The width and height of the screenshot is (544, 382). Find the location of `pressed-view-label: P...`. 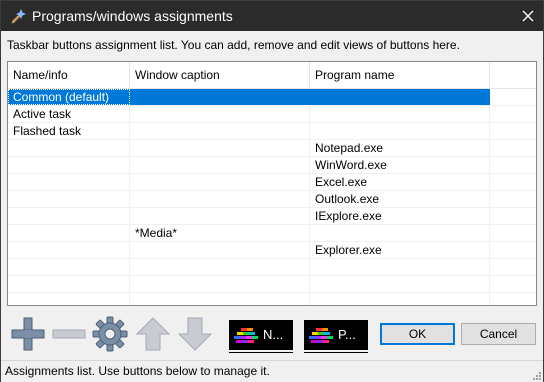

pressed-view-label: P... is located at coordinates (347, 334).